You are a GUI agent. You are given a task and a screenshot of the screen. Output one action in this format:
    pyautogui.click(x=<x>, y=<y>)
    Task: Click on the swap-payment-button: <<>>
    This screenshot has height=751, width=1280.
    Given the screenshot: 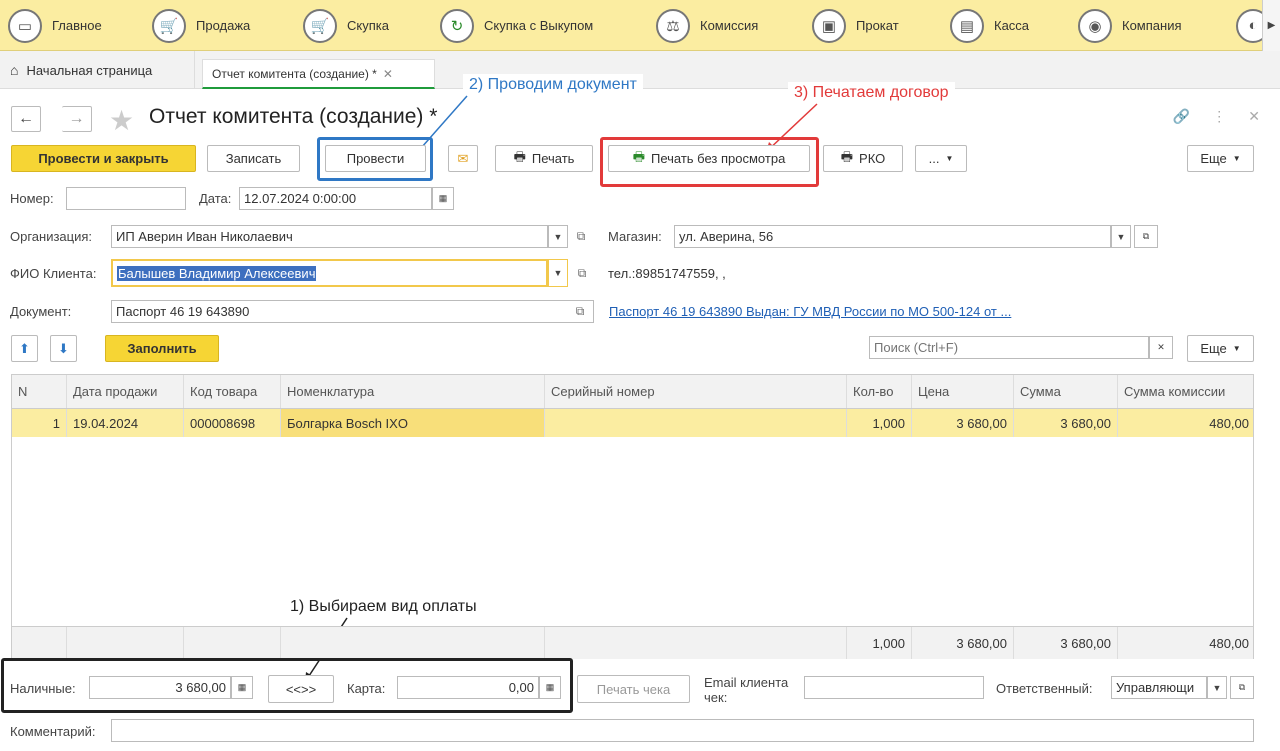 What is the action you would take?
    pyautogui.click(x=301, y=689)
    